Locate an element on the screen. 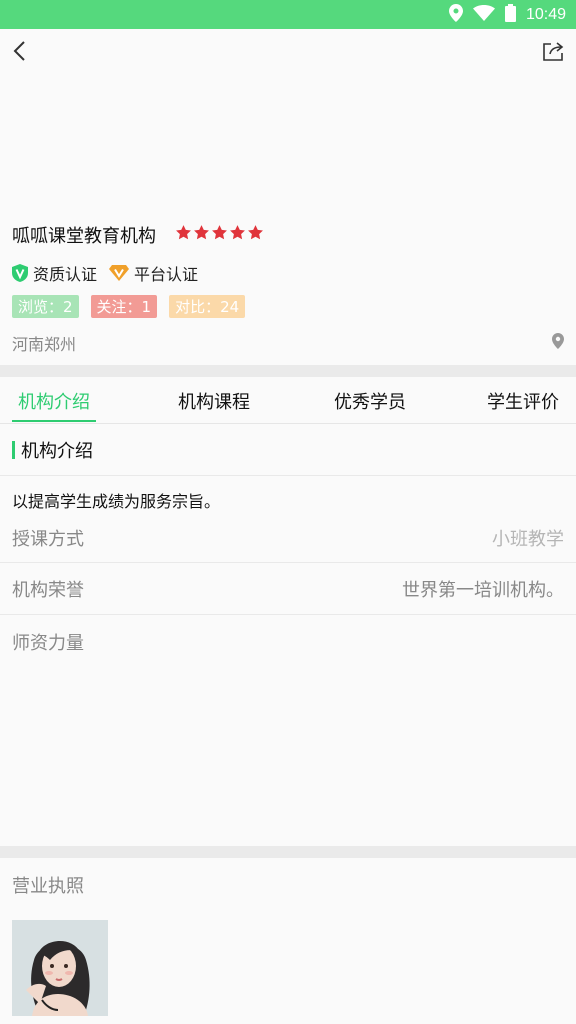 This screenshot has height=1024, width=576. tab-intro: 机构介绍 is located at coordinates (54, 401).